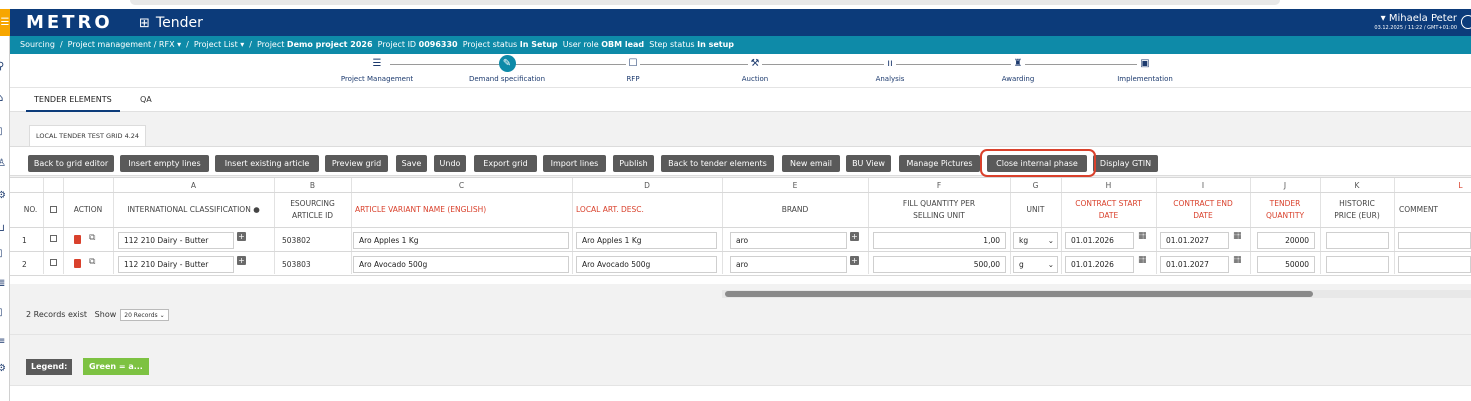 The image size is (1471, 401). Describe the element at coordinates (623, 44) in the screenshot. I see `user-role: OBM lead` at that location.